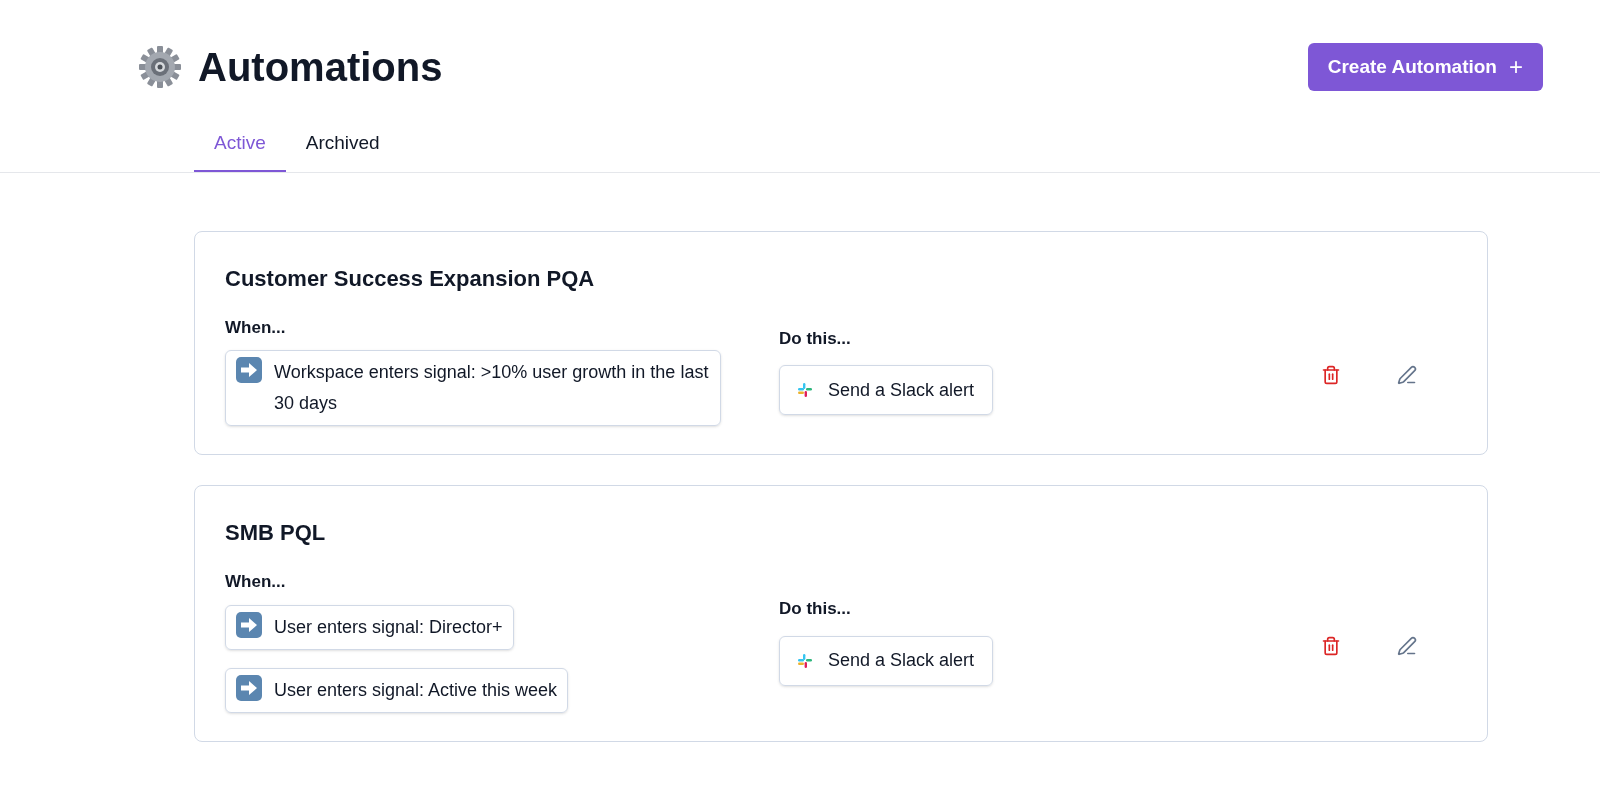  Describe the element at coordinates (240, 150) in the screenshot. I see `tab: Active` at that location.